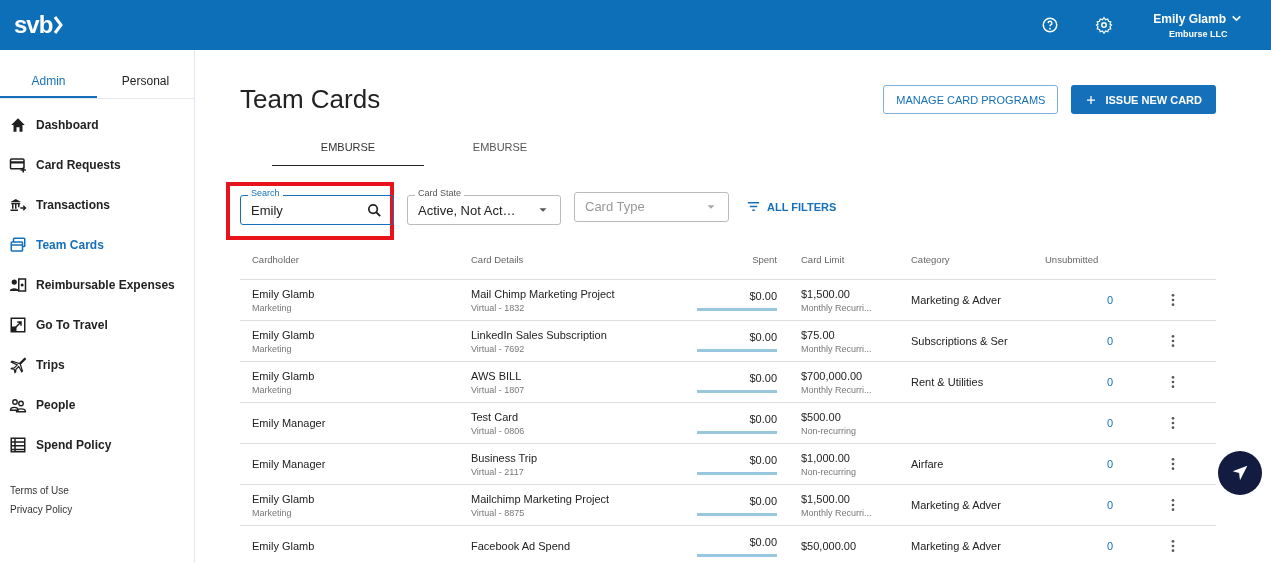 This screenshot has width=1271, height=563. Describe the element at coordinates (1079, 259) in the screenshot. I see `column-header: Unsubmitted` at that location.